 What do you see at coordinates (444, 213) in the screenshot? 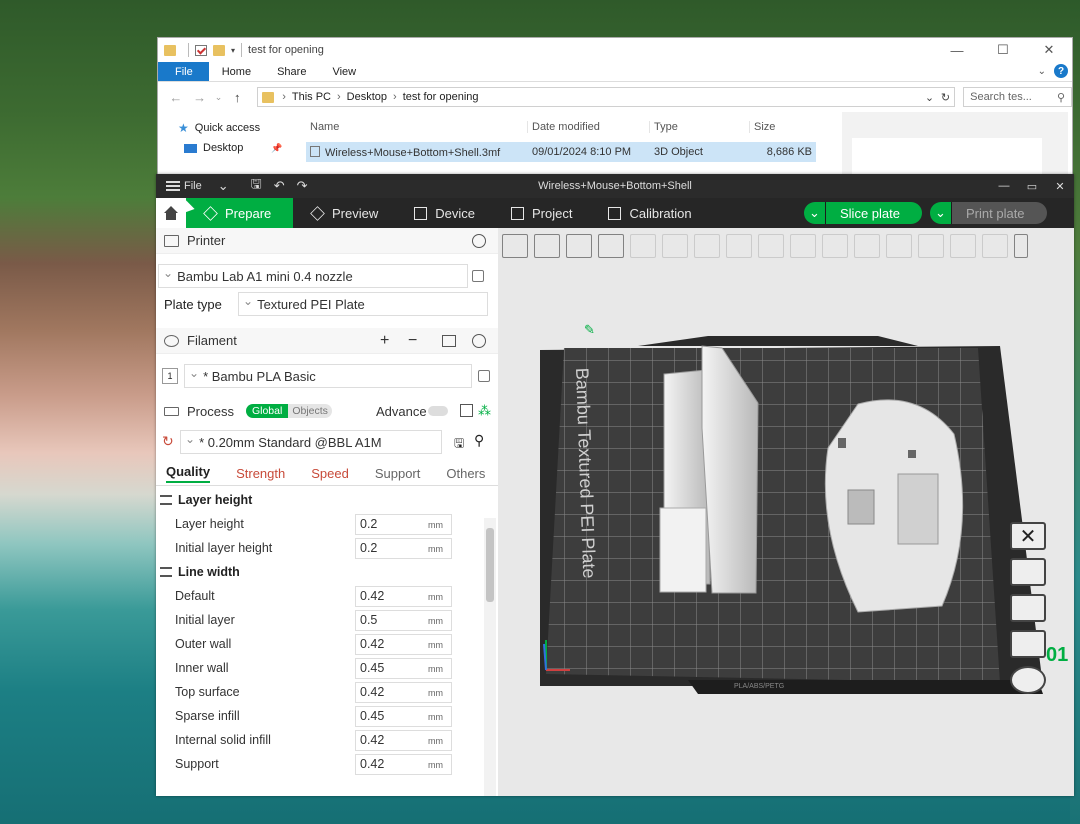
I see `tab-device: Device` at bounding box center [444, 213].